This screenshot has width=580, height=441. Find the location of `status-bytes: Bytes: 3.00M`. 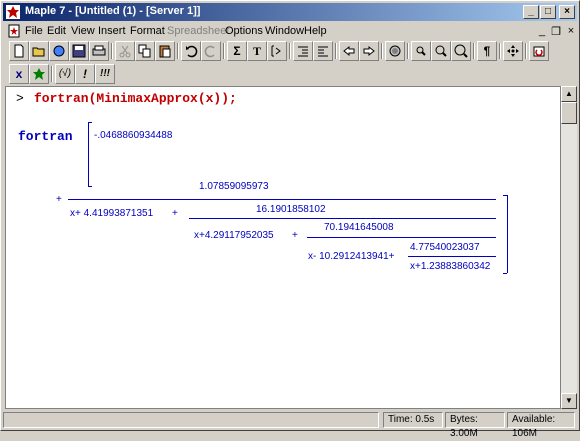

status-bytes: Bytes: 3.00M is located at coordinates (475, 425).